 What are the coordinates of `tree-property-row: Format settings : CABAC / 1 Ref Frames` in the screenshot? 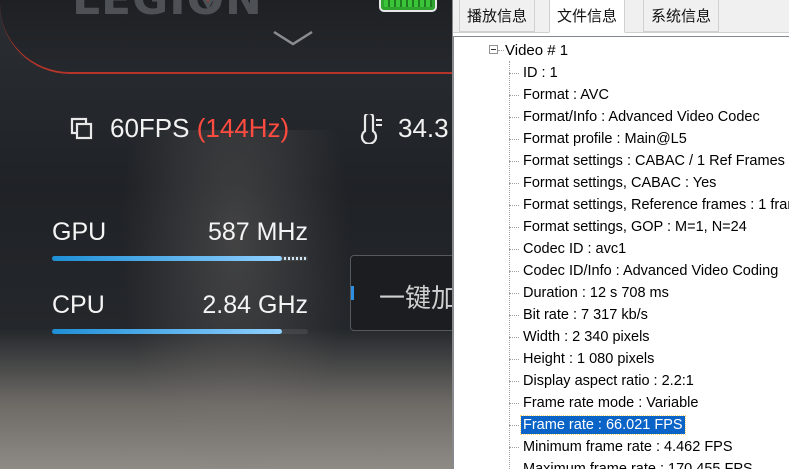 It's located at (621, 161).